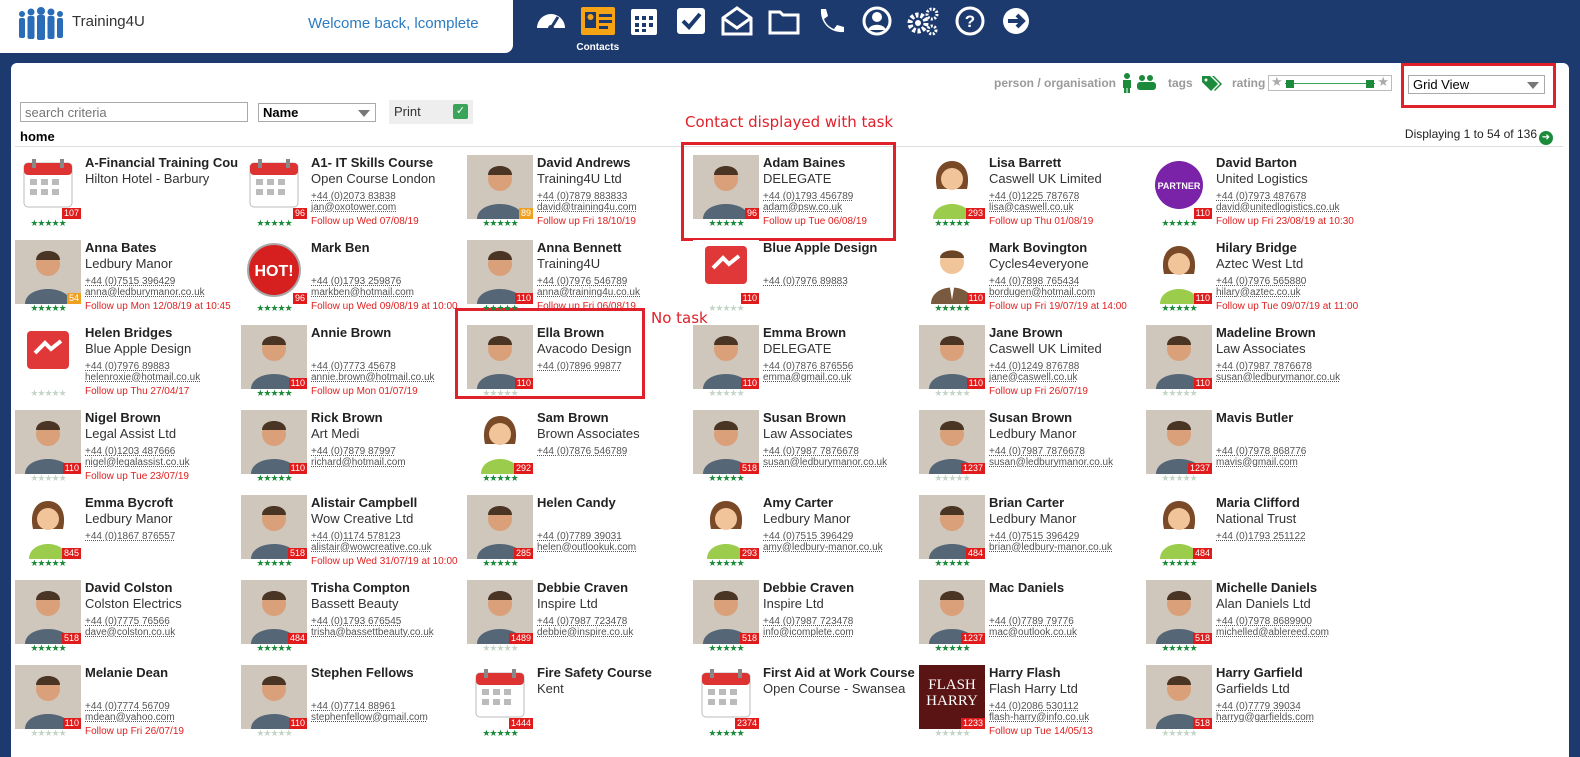 The image size is (1580, 757). Describe the element at coordinates (1293, 332) in the screenshot. I see `contact-name: Madeline Brown` at that location.